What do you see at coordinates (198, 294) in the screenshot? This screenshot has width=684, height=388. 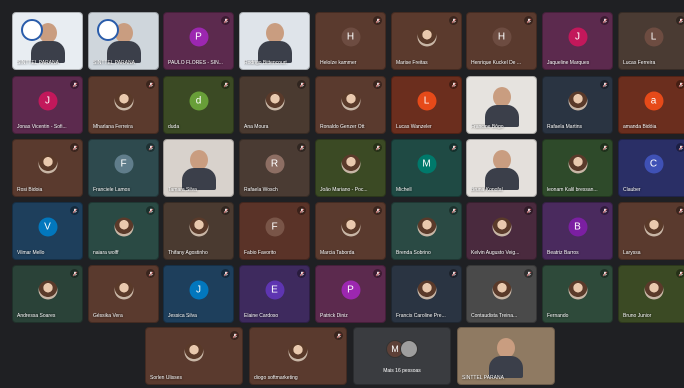 I see `participant-tile-jessica-silva: J Jessica Silva` at bounding box center [198, 294].